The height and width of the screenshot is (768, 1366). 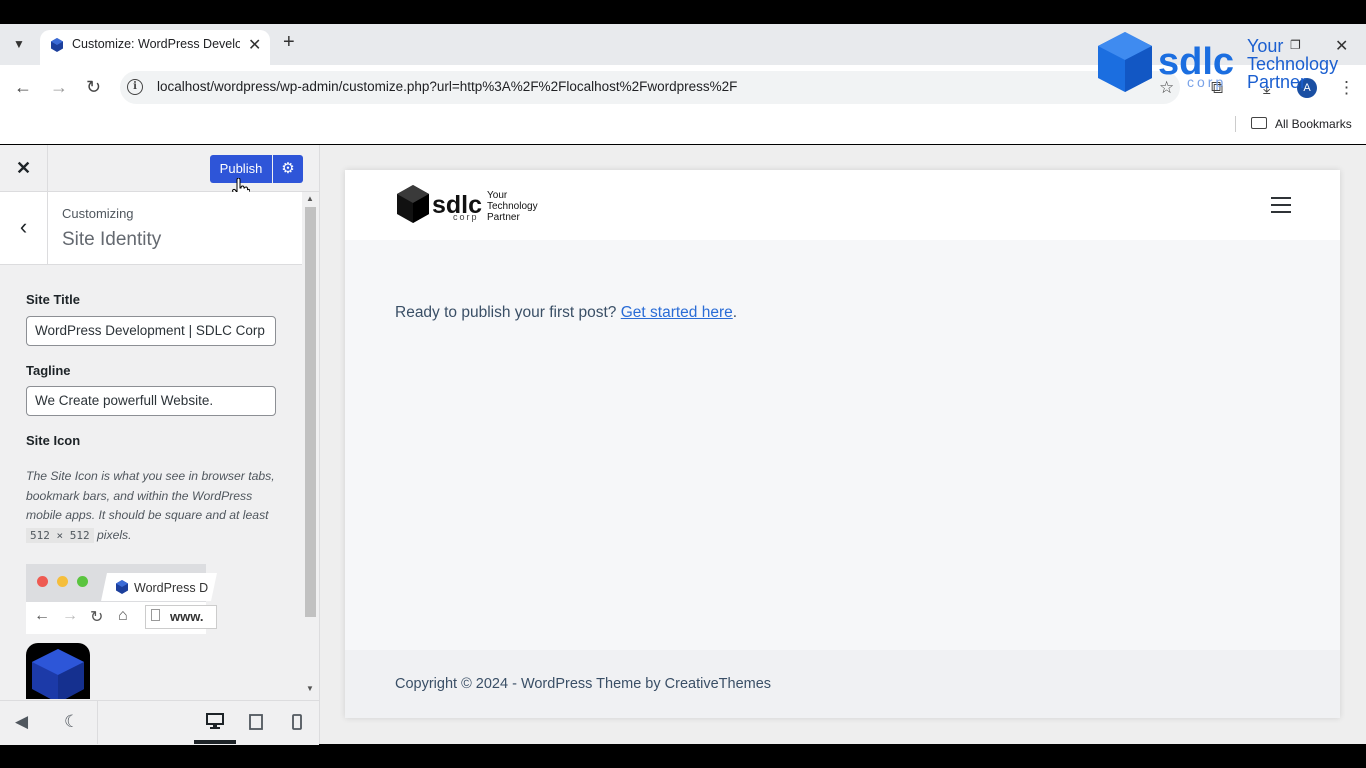 I want to click on reload-icon: ↻, so click(x=93, y=87).